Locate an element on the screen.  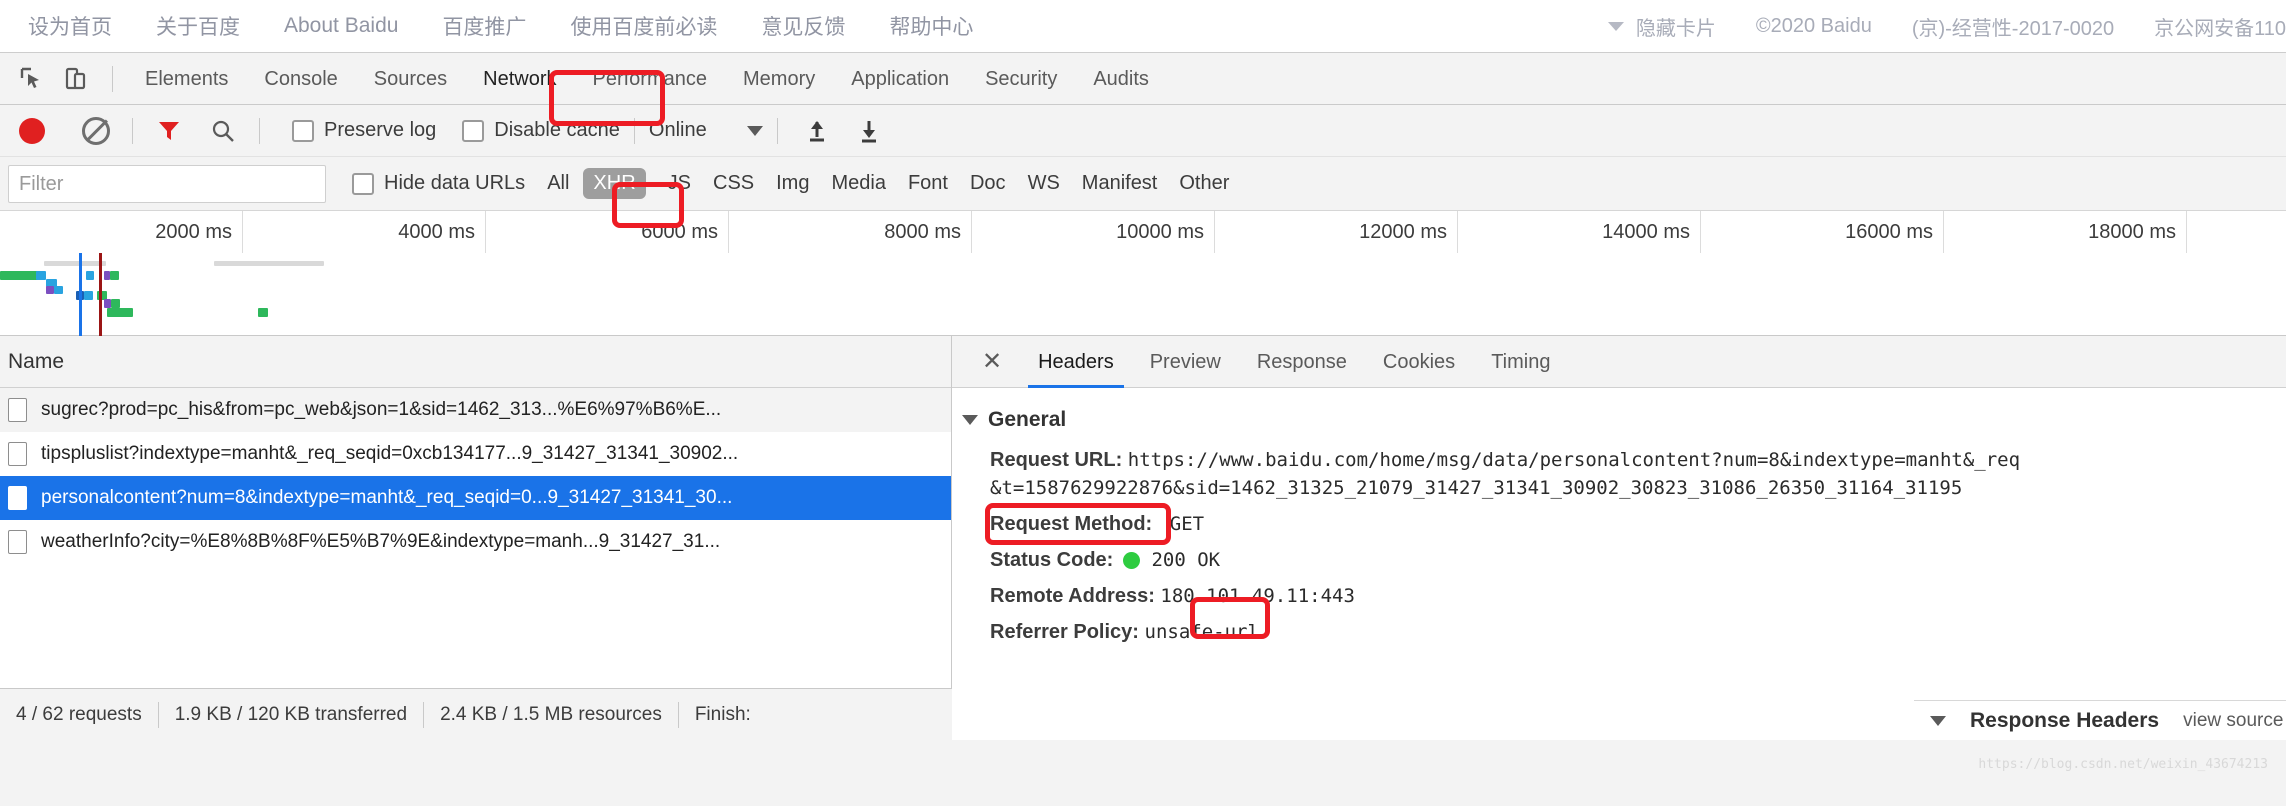
throttling-select: Online is located at coordinates (678, 130).